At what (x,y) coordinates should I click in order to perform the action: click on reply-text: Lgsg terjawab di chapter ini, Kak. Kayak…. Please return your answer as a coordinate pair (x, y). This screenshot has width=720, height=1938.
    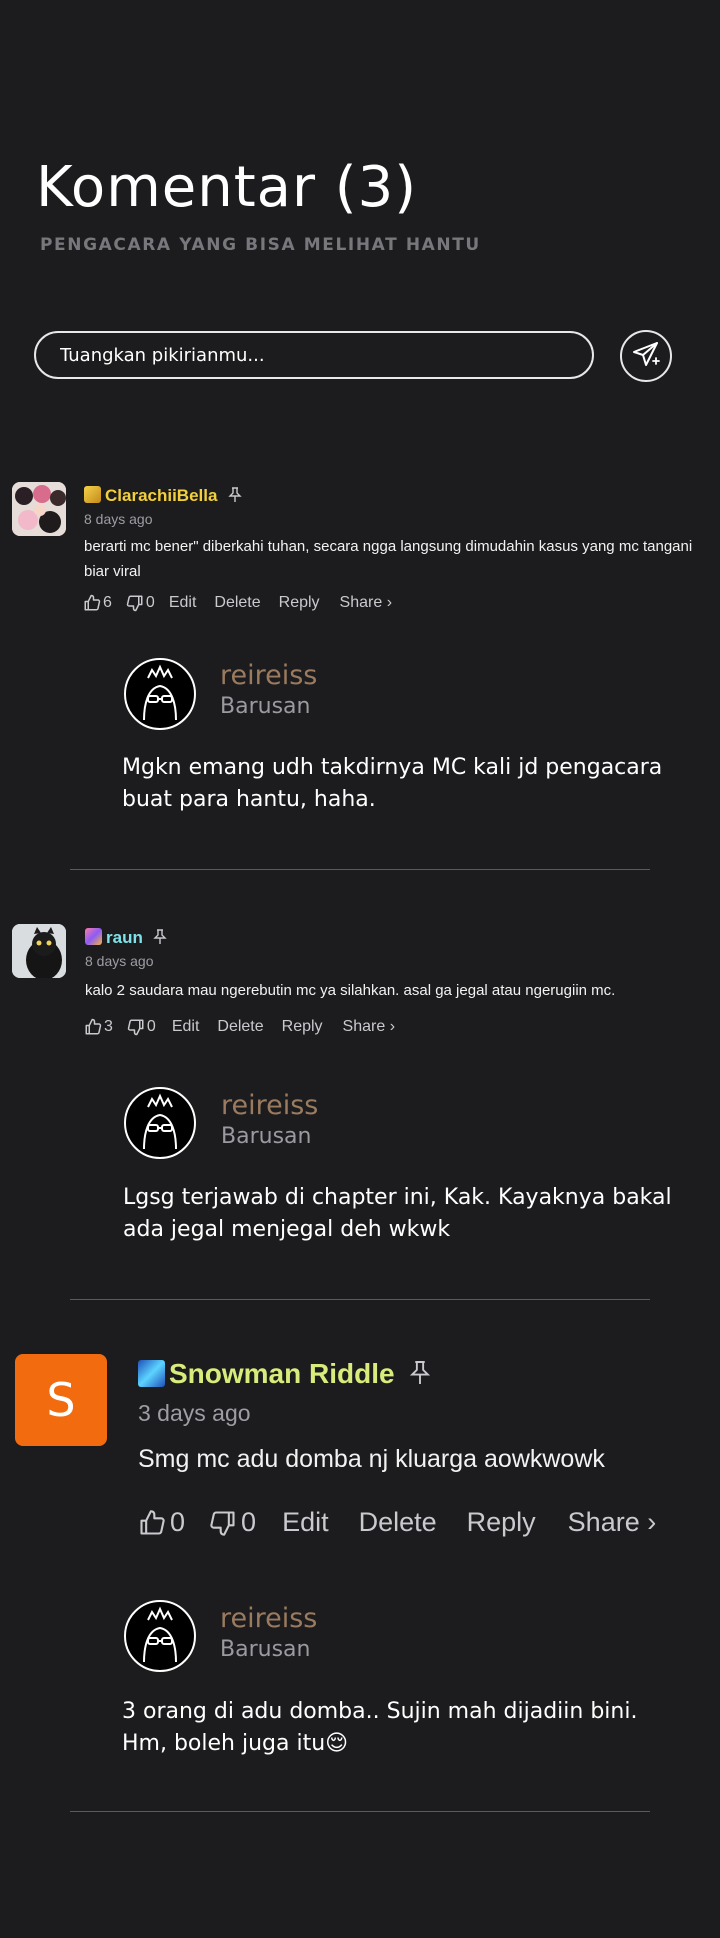
    Looking at the image, I should click on (397, 1213).